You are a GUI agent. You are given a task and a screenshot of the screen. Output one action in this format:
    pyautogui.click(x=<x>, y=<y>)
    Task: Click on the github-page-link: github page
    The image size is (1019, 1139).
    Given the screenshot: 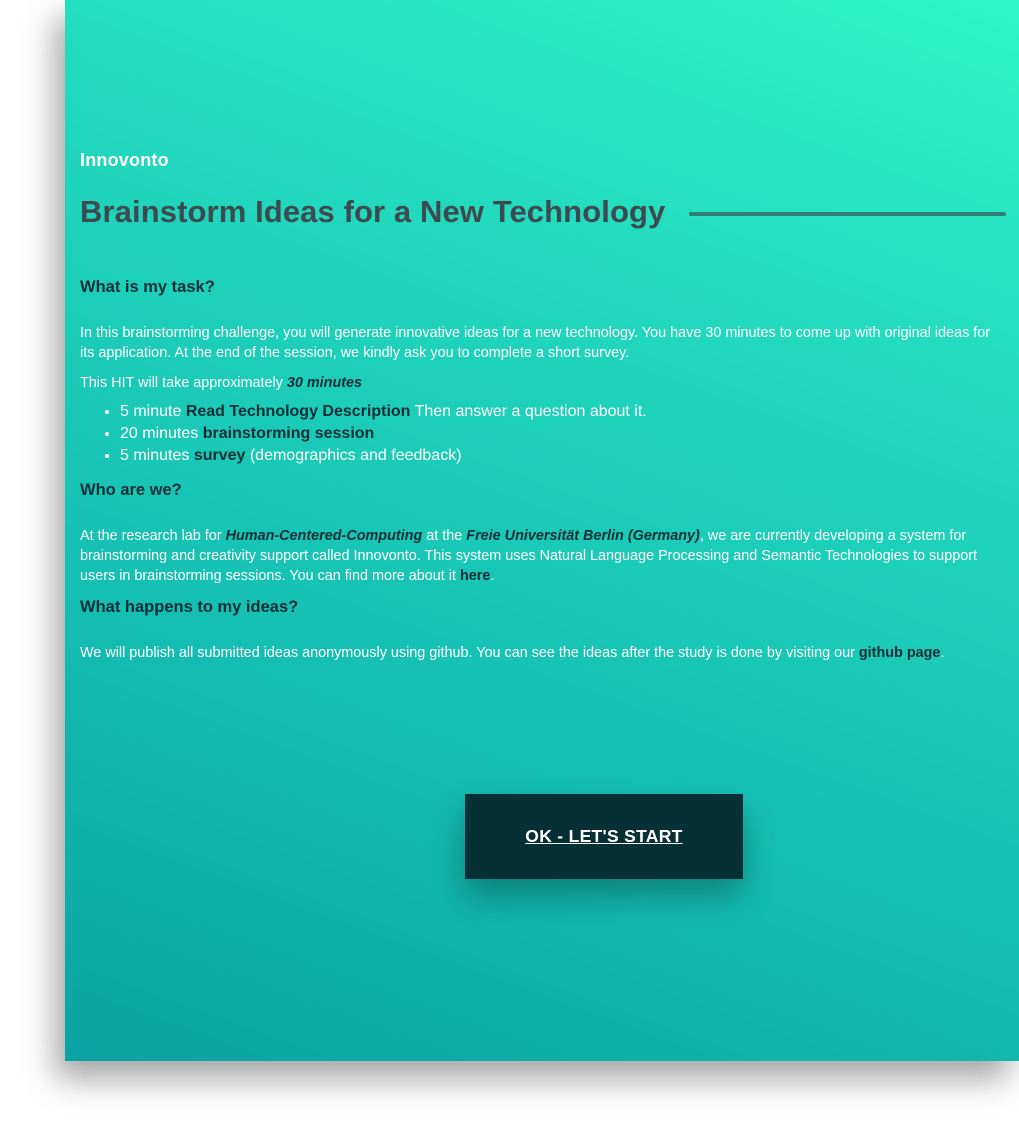 What is the action you would take?
    pyautogui.click(x=900, y=653)
    